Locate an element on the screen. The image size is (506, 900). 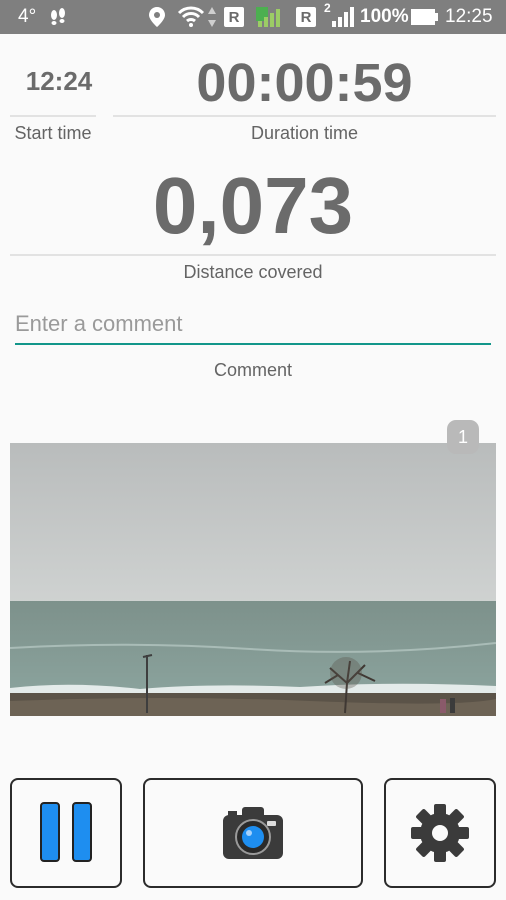
duration-value: 00:00:59 is located at coordinates (304, 83).